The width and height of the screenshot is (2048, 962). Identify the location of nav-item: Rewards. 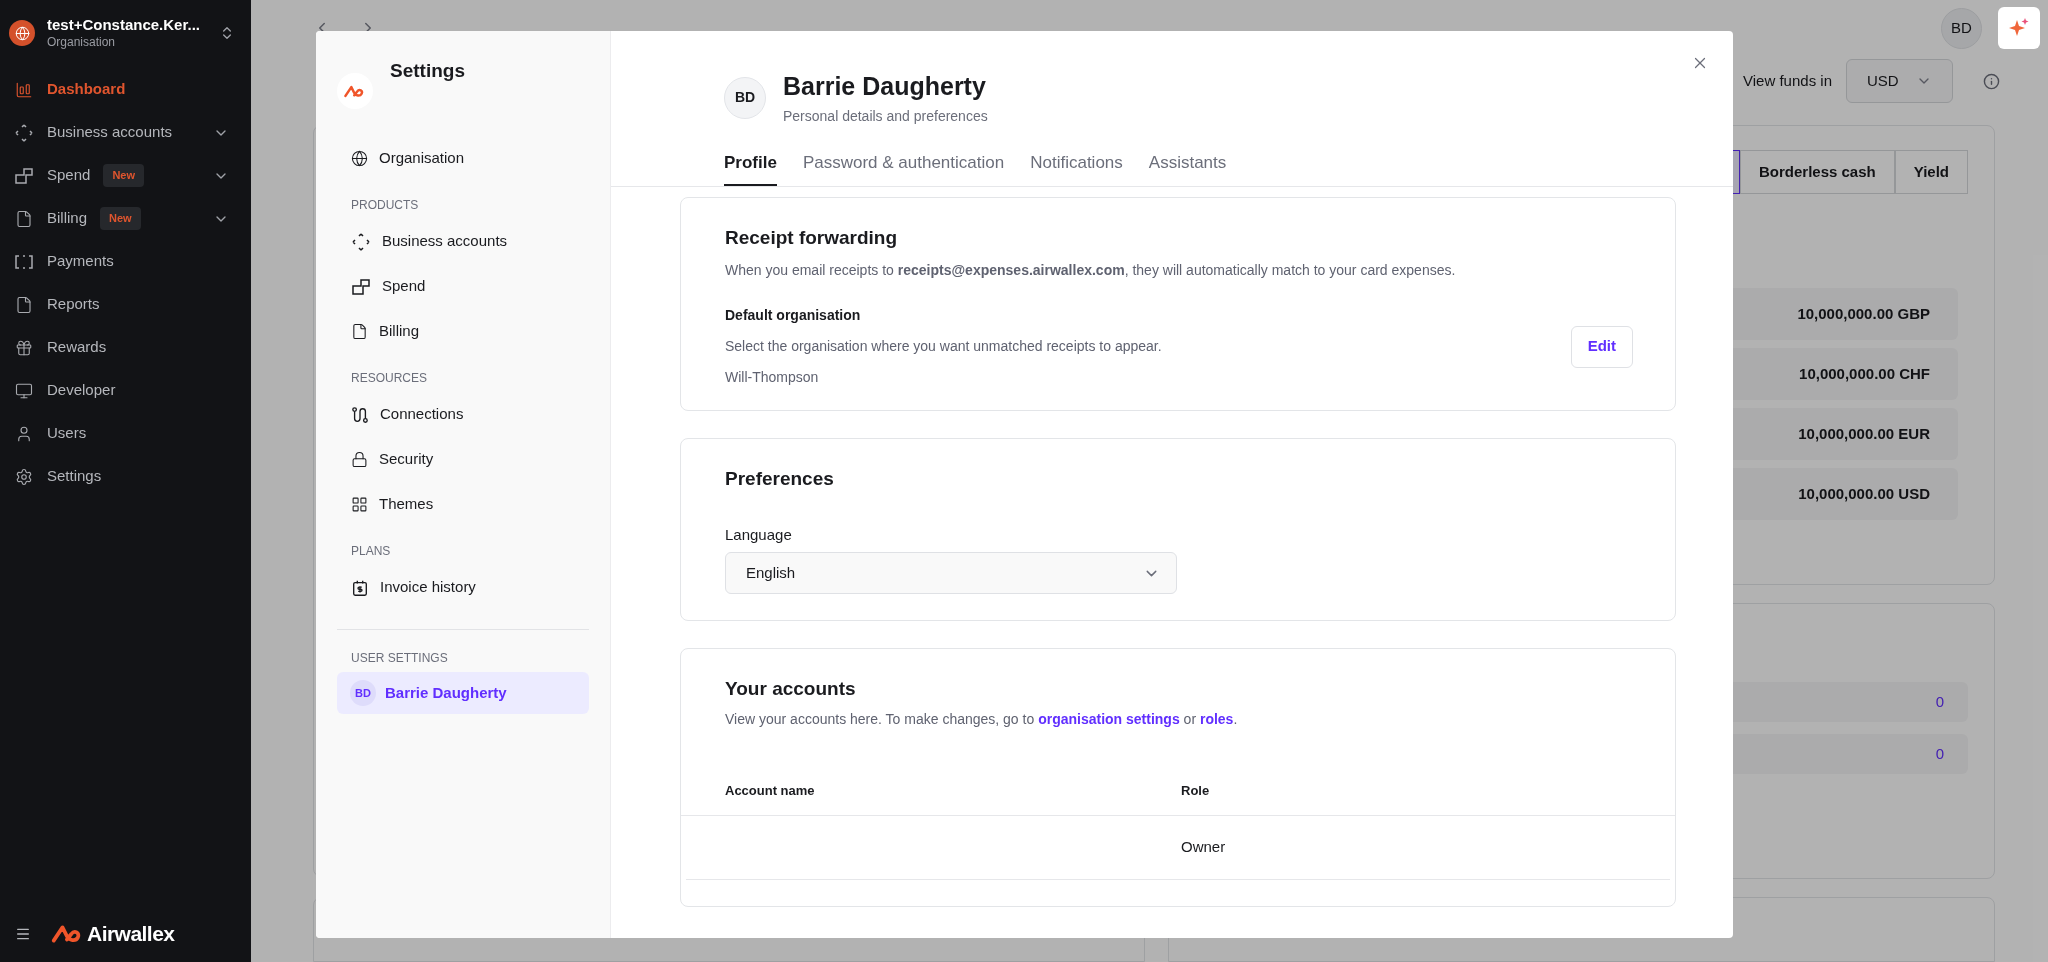
(125, 347).